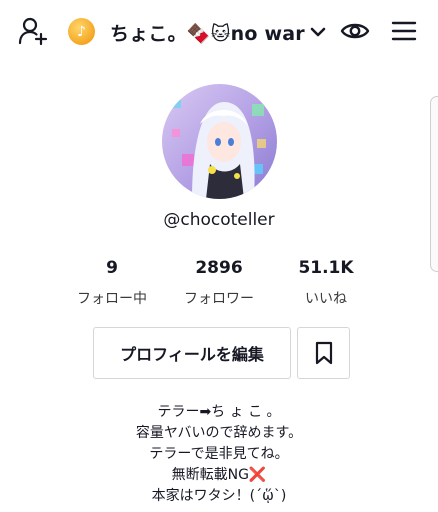 The image size is (438, 512). What do you see at coordinates (318, 32) in the screenshot?
I see `chevron-down-icon` at bounding box center [318, 32].